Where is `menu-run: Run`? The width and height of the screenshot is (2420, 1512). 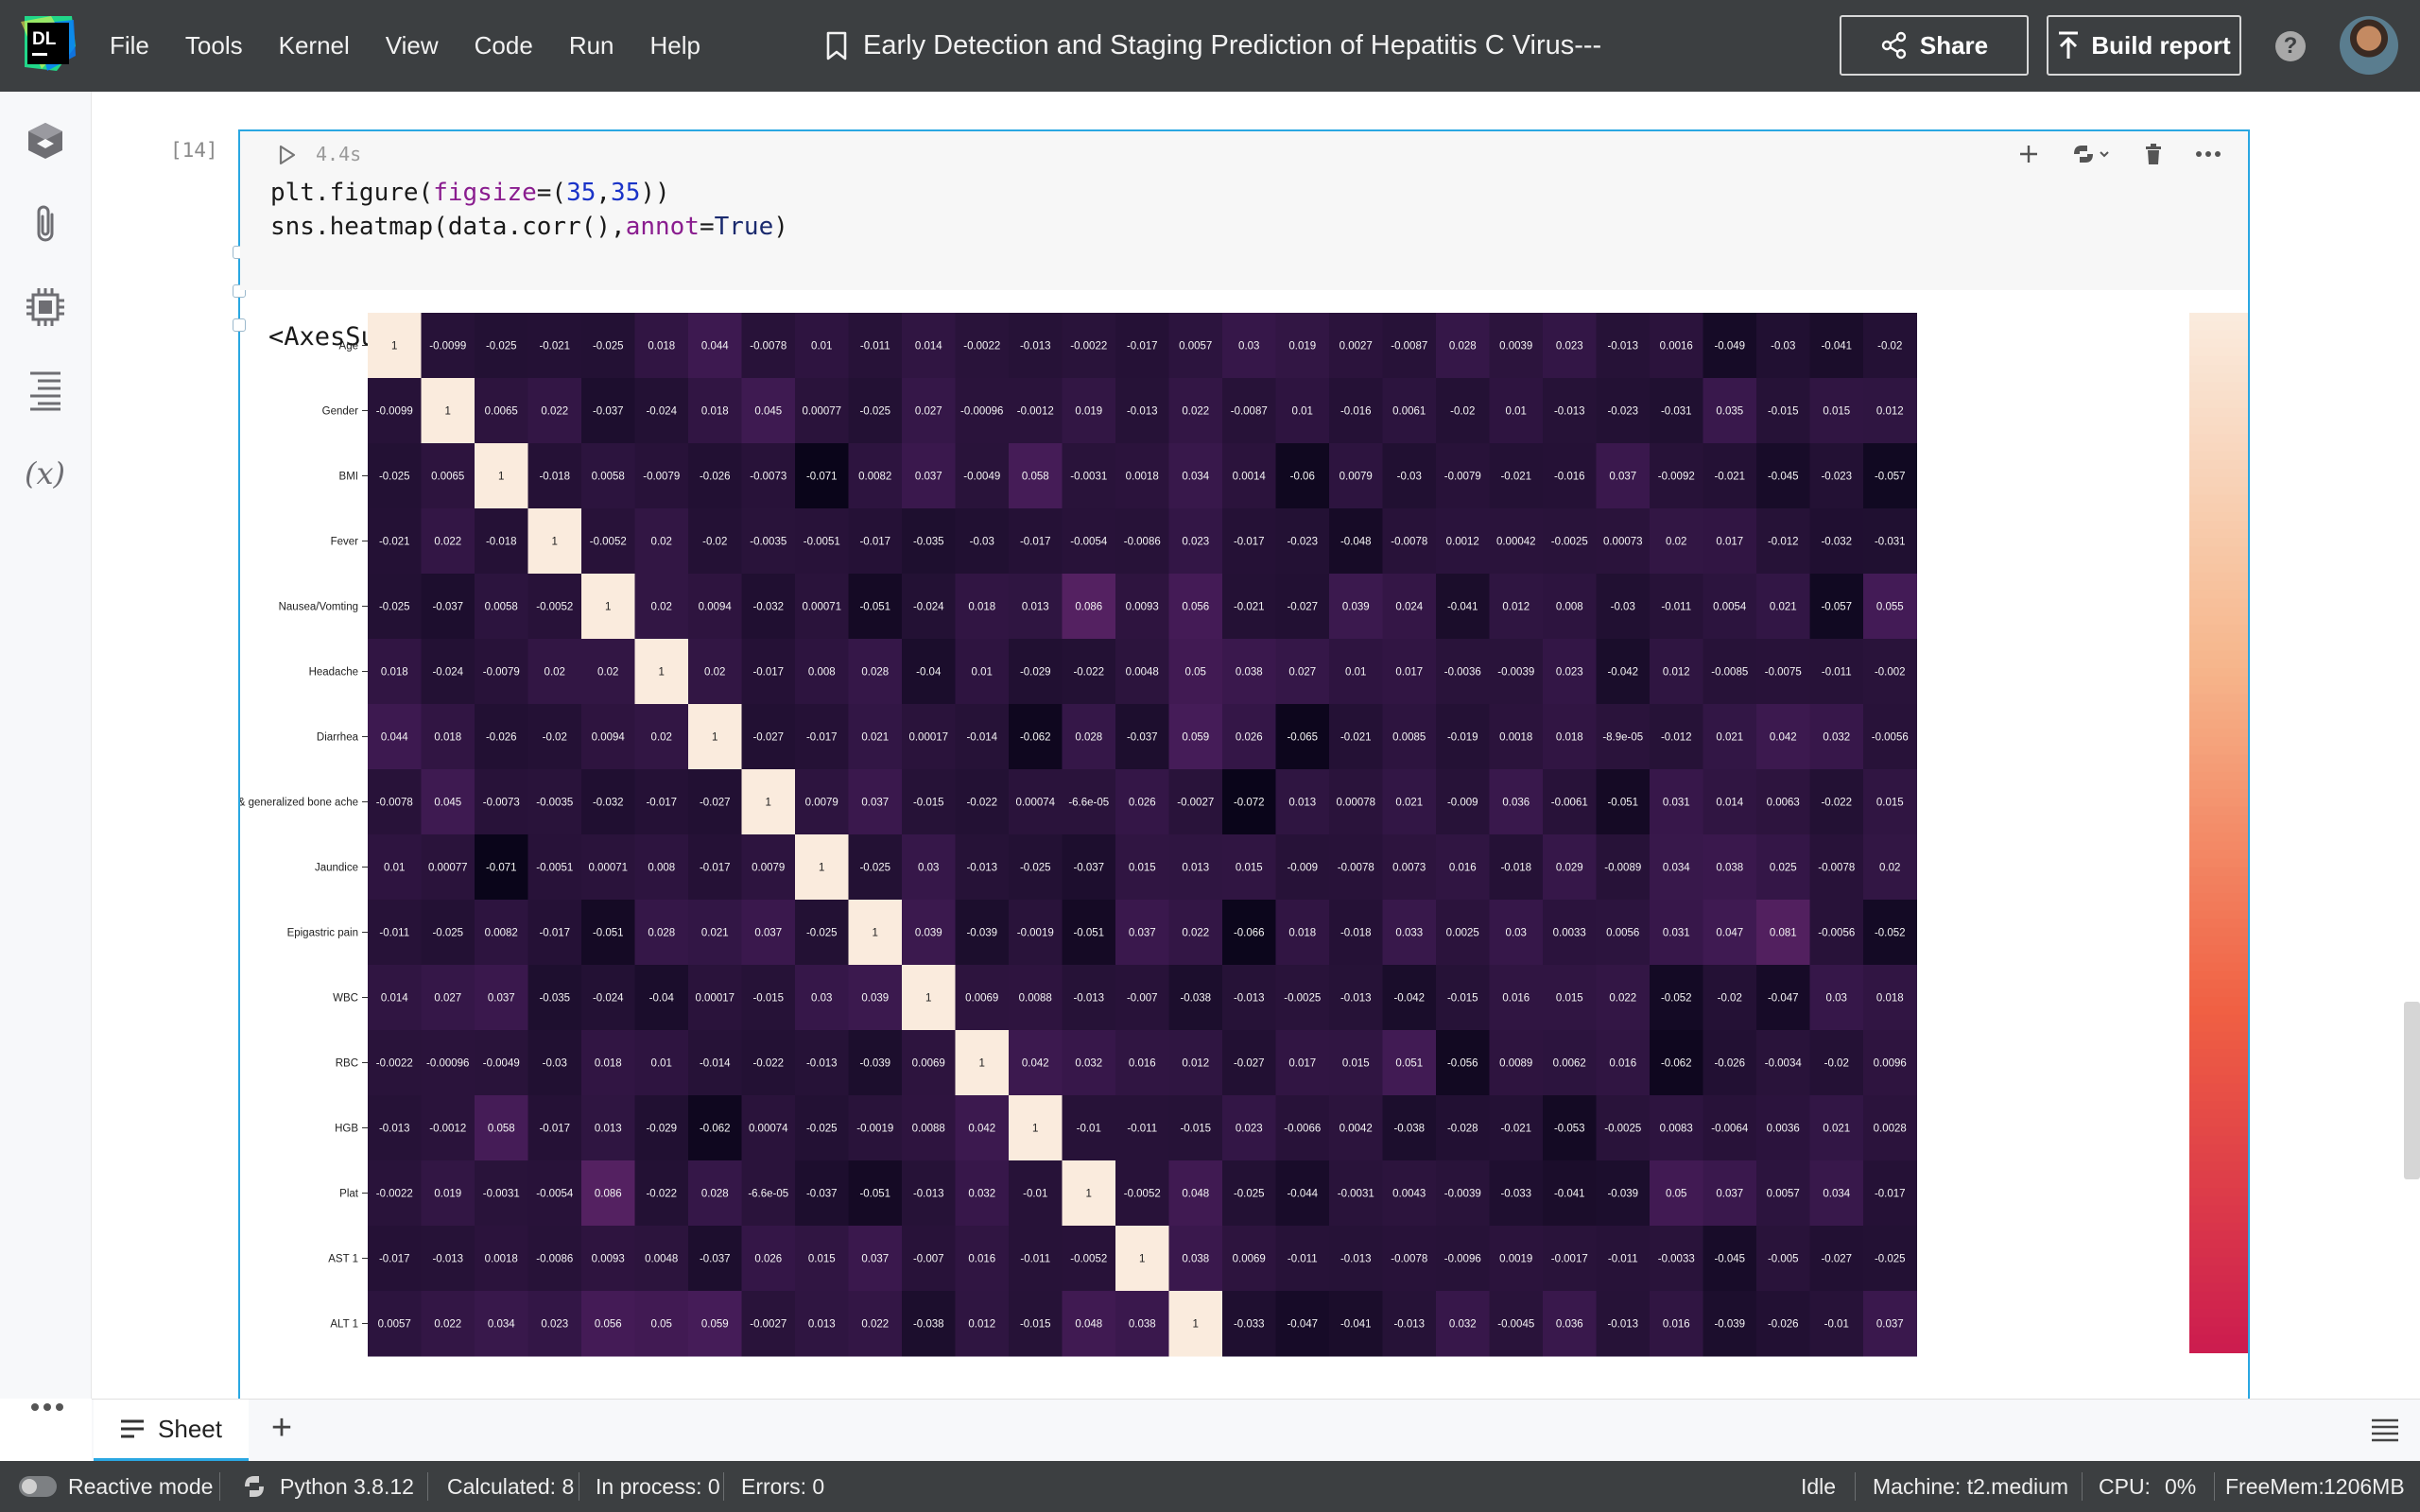
menu-run: Run is located at coordinates (591, 45).